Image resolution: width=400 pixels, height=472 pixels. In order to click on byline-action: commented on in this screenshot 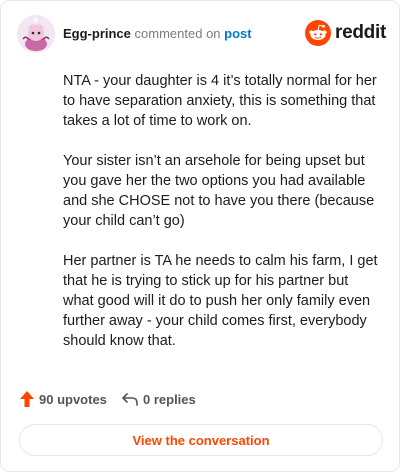, I will do `click(177, 33)`.